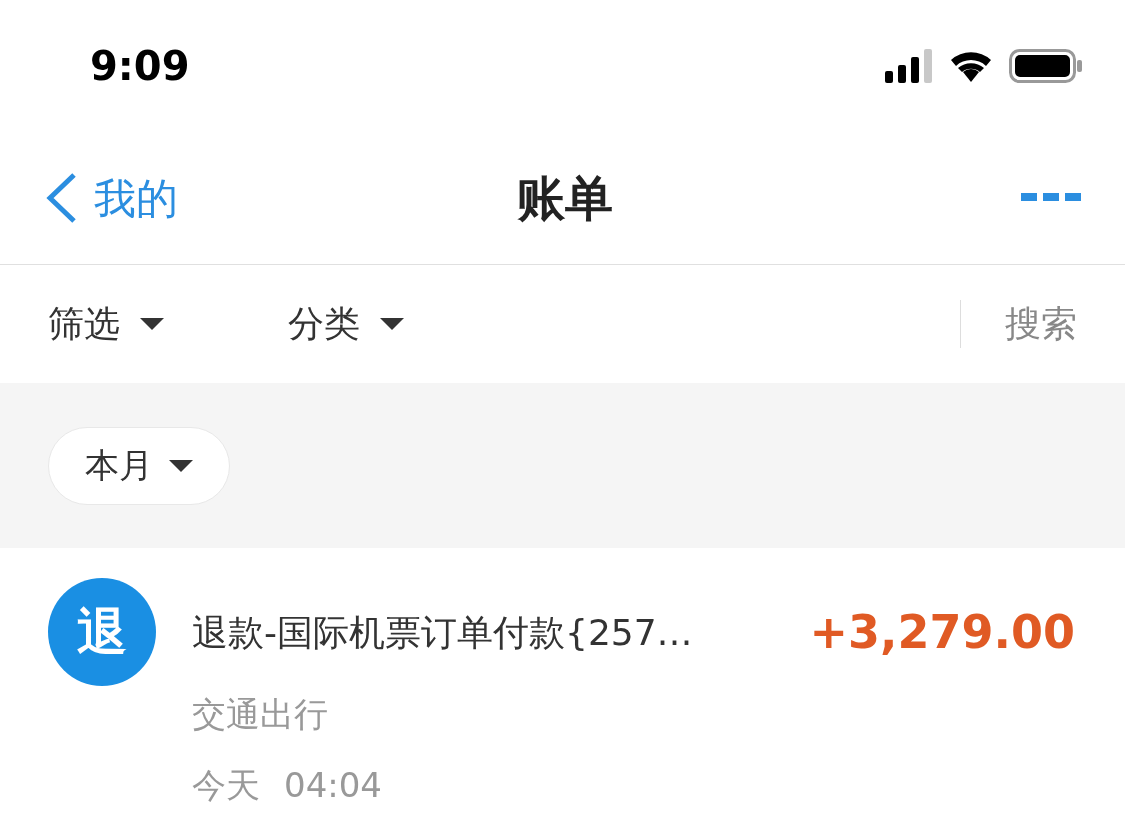  Describe the element at coordinates (168, 324) in the screenshot. I see `filter-dropdown: 筛选` at that location.